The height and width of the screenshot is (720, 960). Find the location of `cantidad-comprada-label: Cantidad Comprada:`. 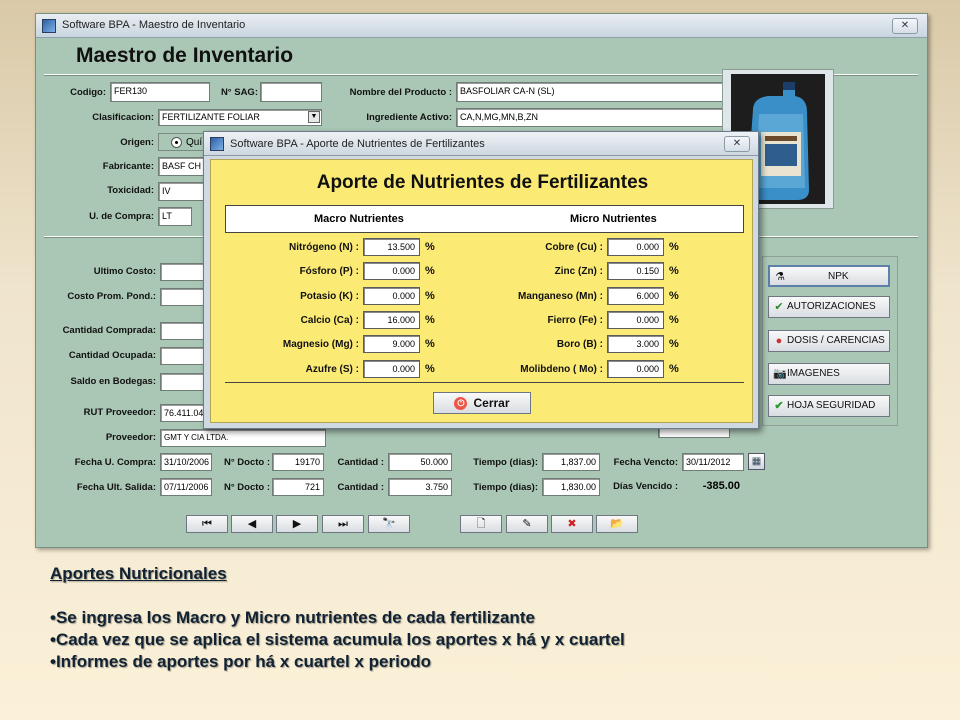

cantidad-comprada-label: Cantidad Comprada: is located at coordinates (109, 330).